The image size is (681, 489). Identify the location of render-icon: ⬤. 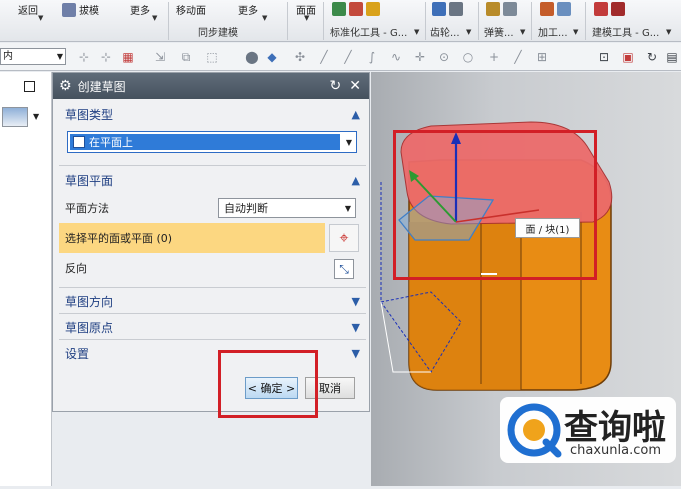
(252, 57).